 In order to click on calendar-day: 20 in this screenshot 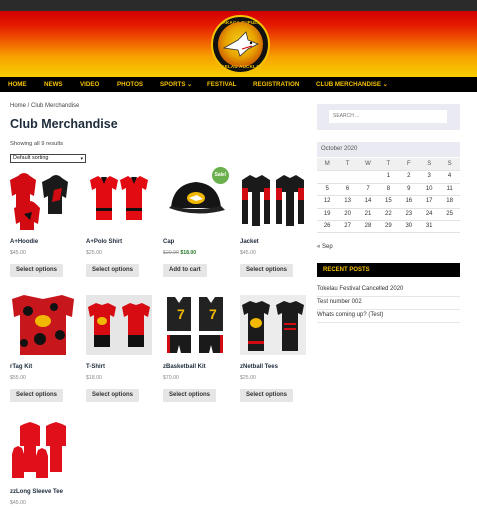, I will do `click(347, 213)`.